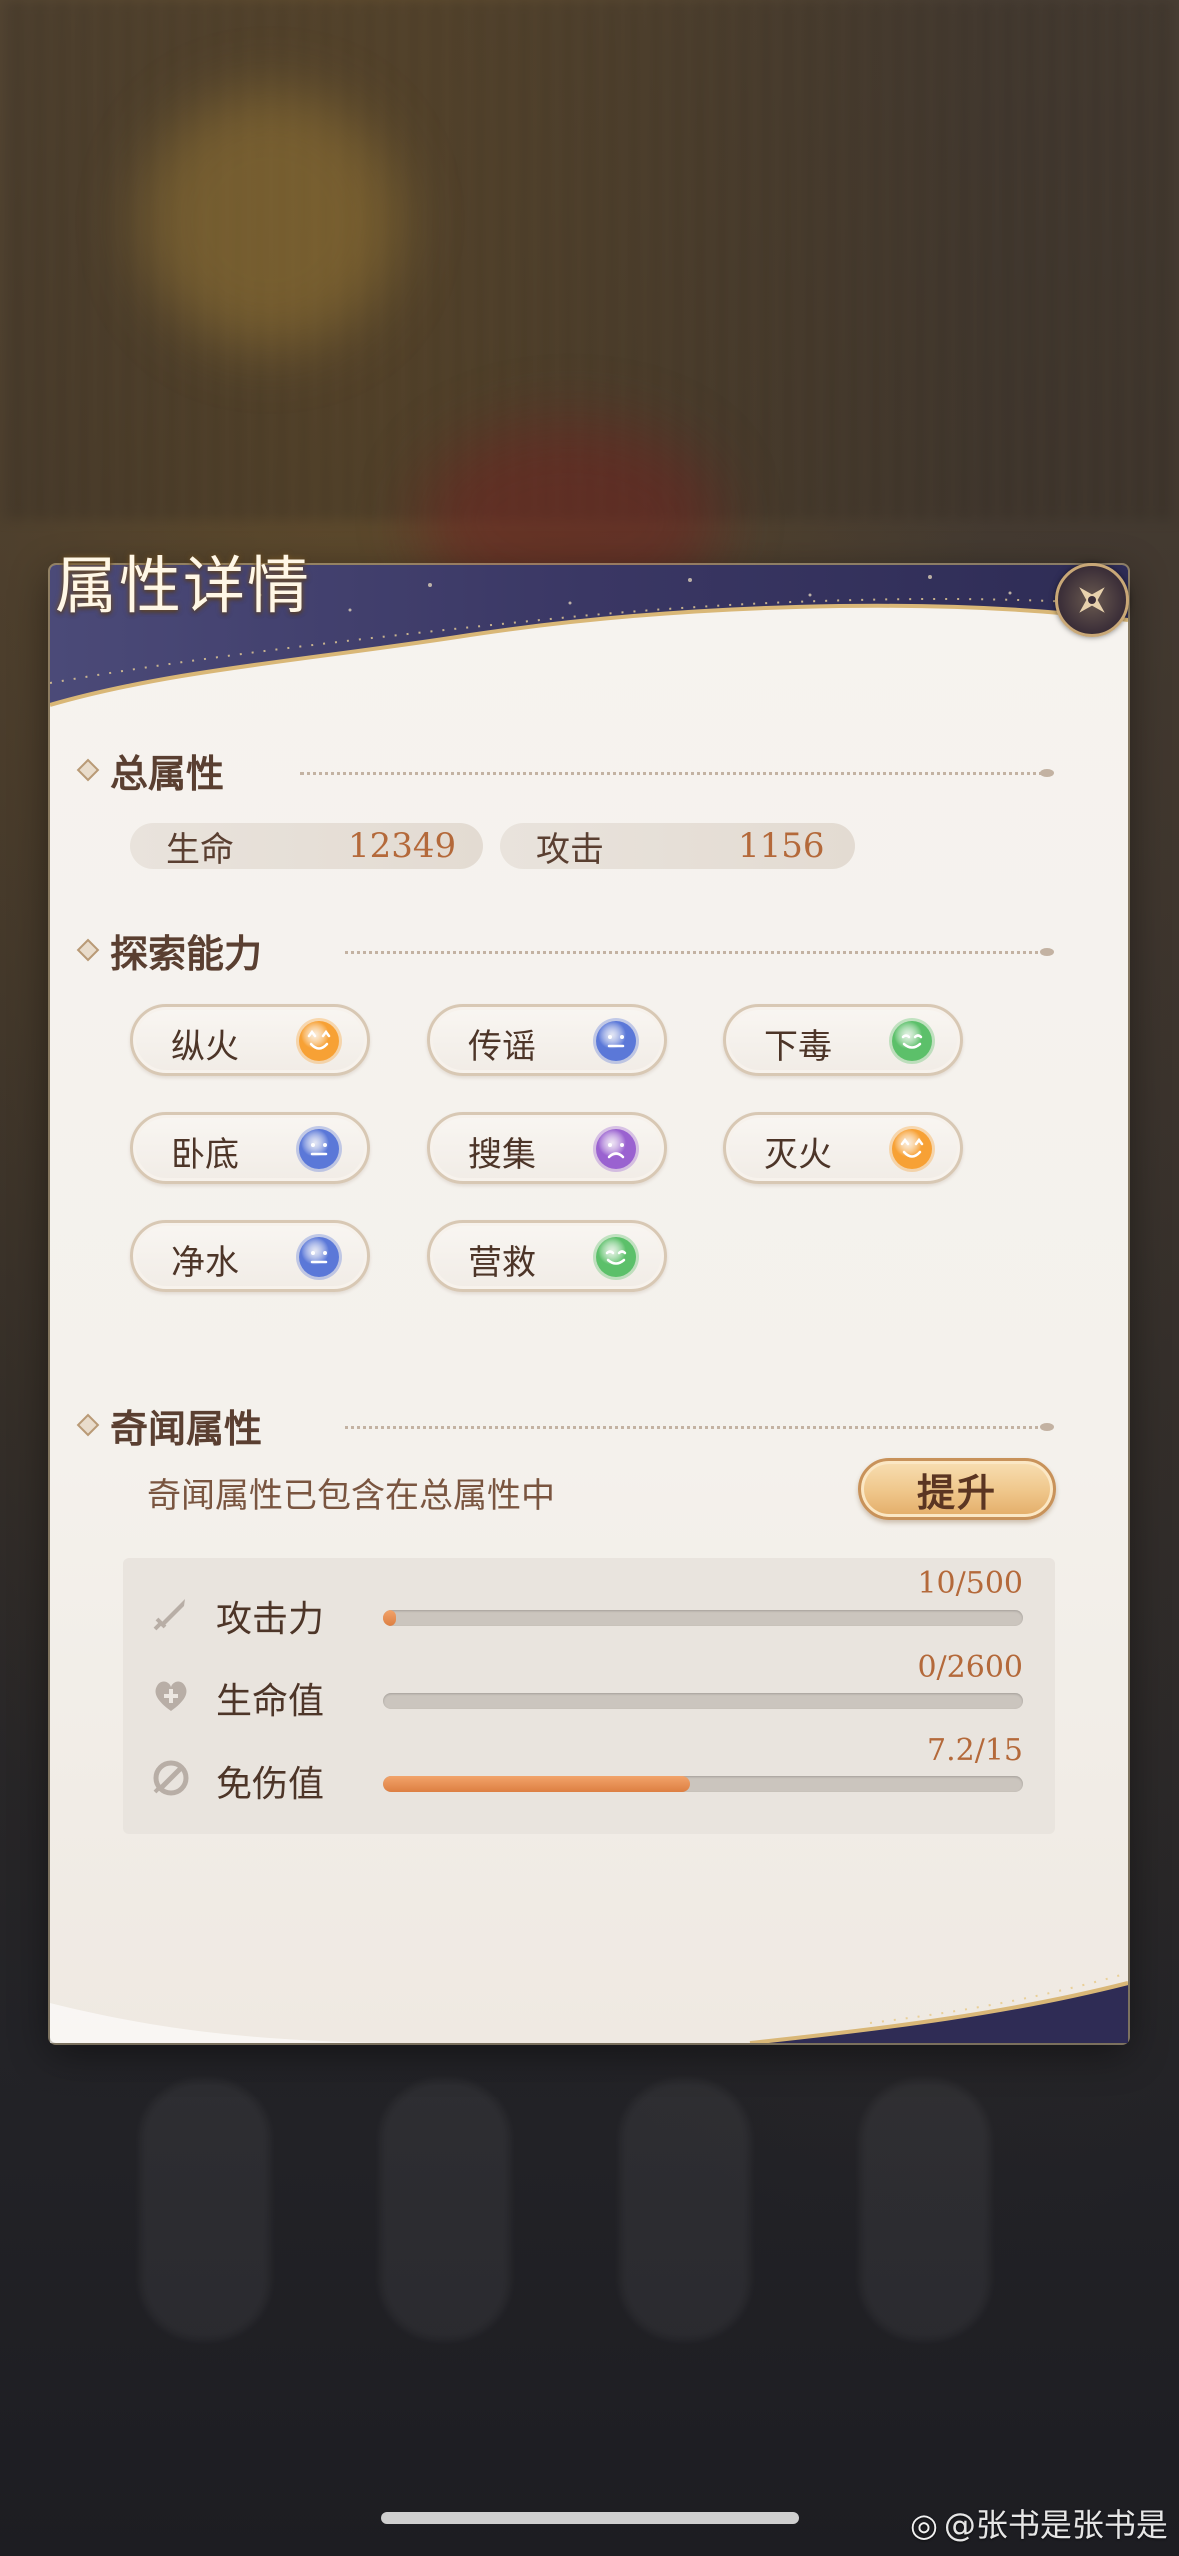 The height and width of the screenshot is (2556, 1179). What do you see at coordinates (186, 953) in the screenshot?
I see `section-title: 探索能力` at bounding box center [186, 953].